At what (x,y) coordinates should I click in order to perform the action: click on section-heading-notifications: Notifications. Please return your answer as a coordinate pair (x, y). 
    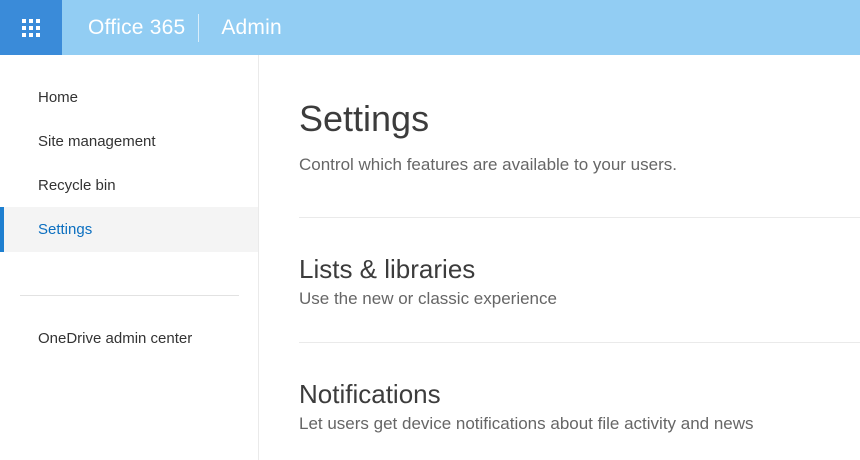
    Looking at the image, I should click on (370, 394).